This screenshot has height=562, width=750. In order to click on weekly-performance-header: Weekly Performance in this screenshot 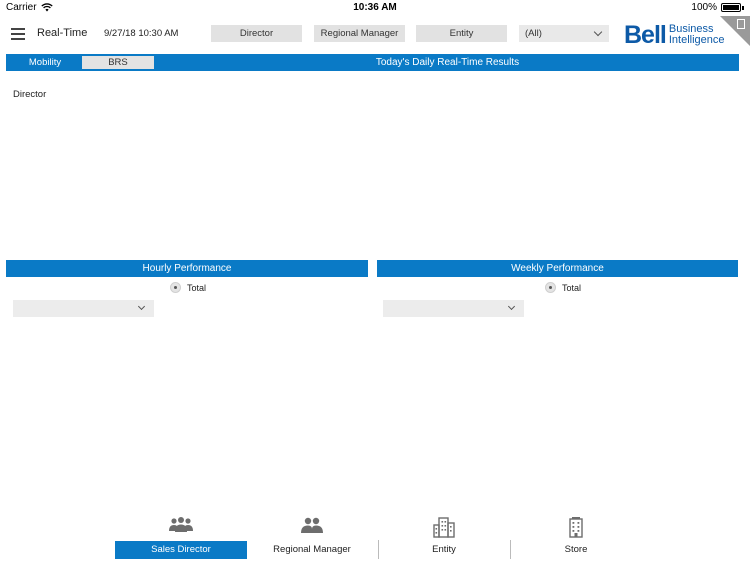, I will do `click(557, 268)`.